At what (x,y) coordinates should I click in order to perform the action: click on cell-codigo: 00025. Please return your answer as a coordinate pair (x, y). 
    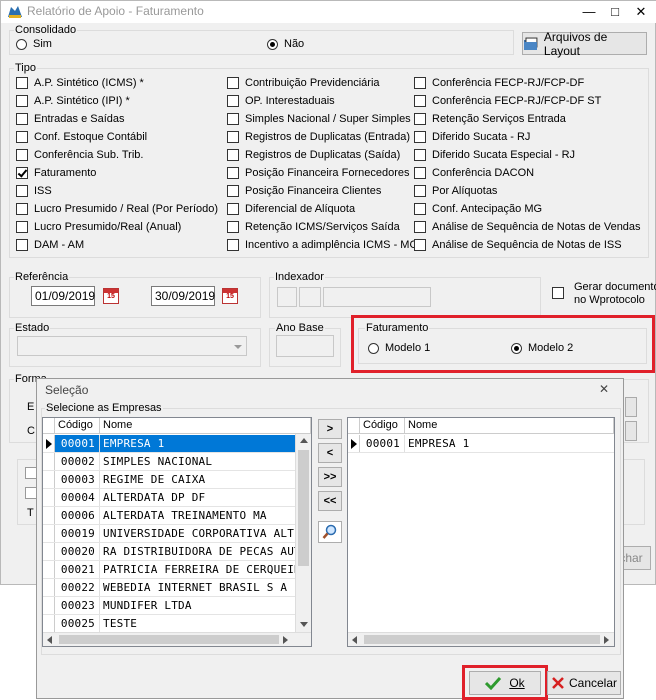
    Looking at the image, I should click on (77, 623).